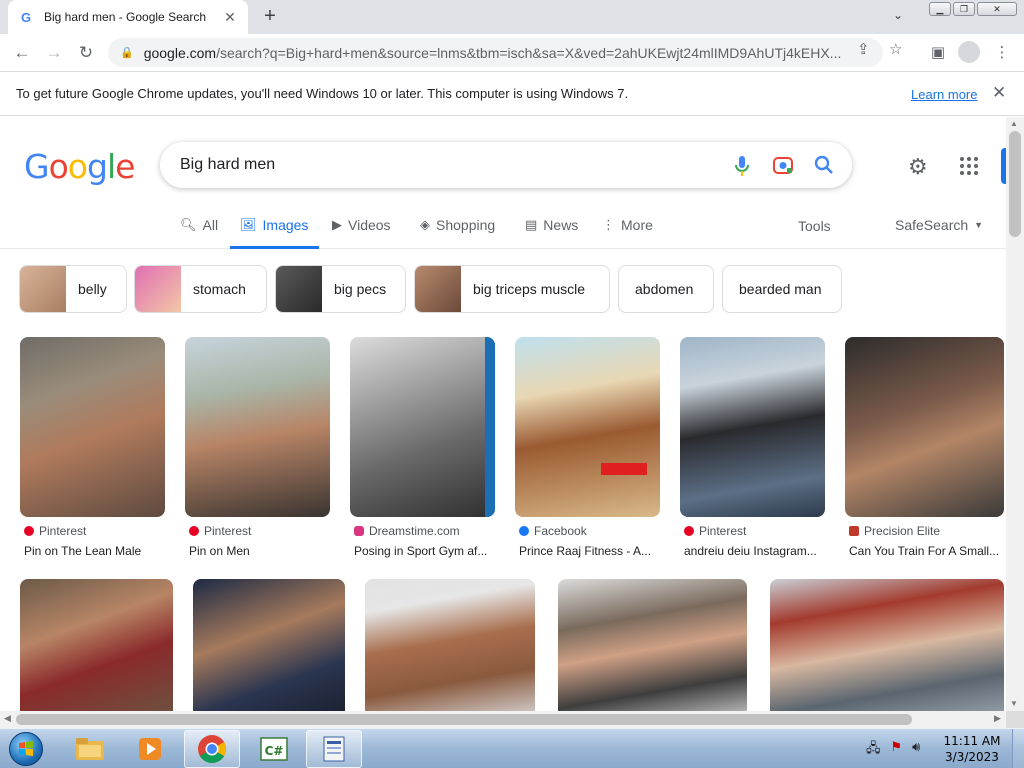 The image size is (1024, 768). What do you see at coordinates (334, 749) in the screenshot?
I see `taskbar-document-app` at bounding box center [334, 749].